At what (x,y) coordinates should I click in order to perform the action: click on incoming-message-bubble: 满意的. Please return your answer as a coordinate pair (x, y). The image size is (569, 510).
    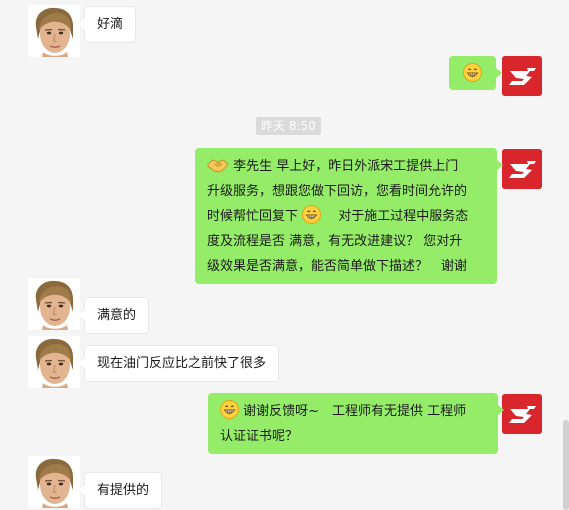
    Looking at the image, I should click on (114, 315).